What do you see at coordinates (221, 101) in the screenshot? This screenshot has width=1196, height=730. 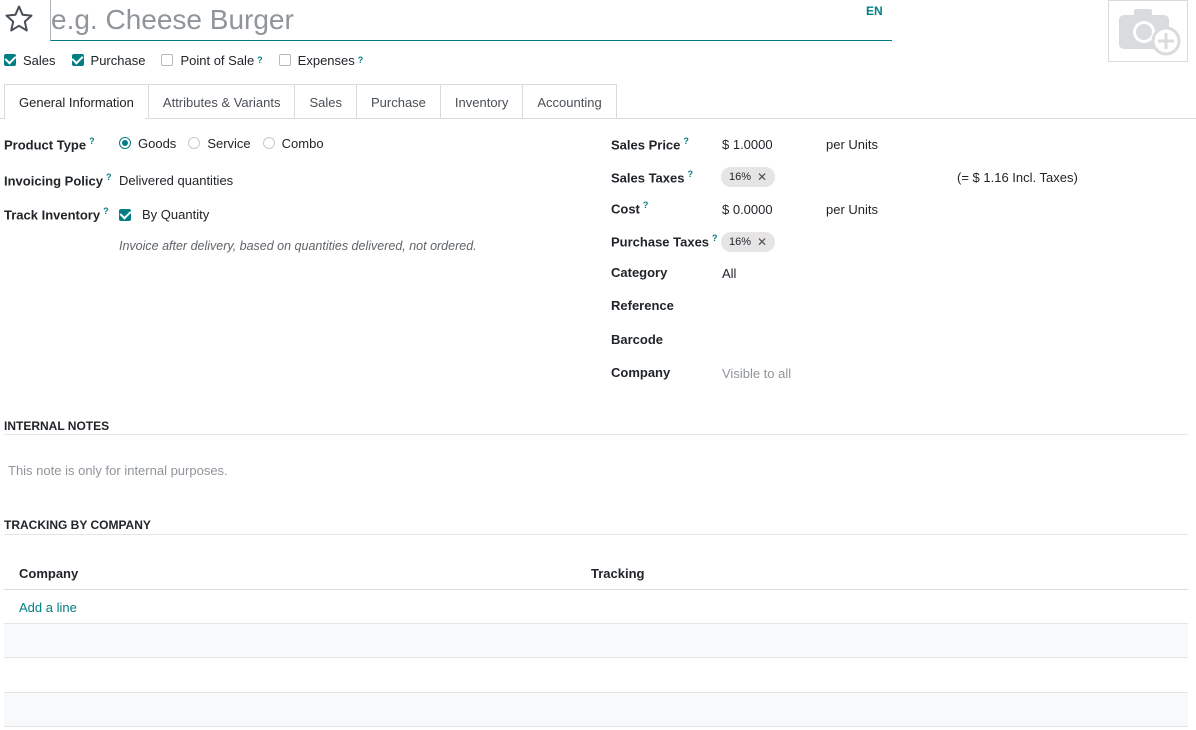 I see `tab-attributes-variants: Attributes & Variants` at bounding box center [221, 101].